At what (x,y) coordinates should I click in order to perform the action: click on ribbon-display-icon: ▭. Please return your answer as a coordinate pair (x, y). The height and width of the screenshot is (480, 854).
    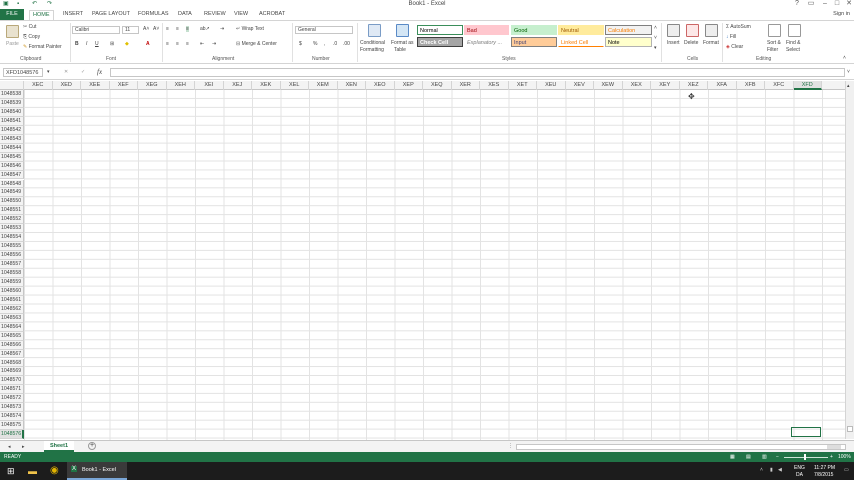
    Looking at the image, I should click on (811, 4).